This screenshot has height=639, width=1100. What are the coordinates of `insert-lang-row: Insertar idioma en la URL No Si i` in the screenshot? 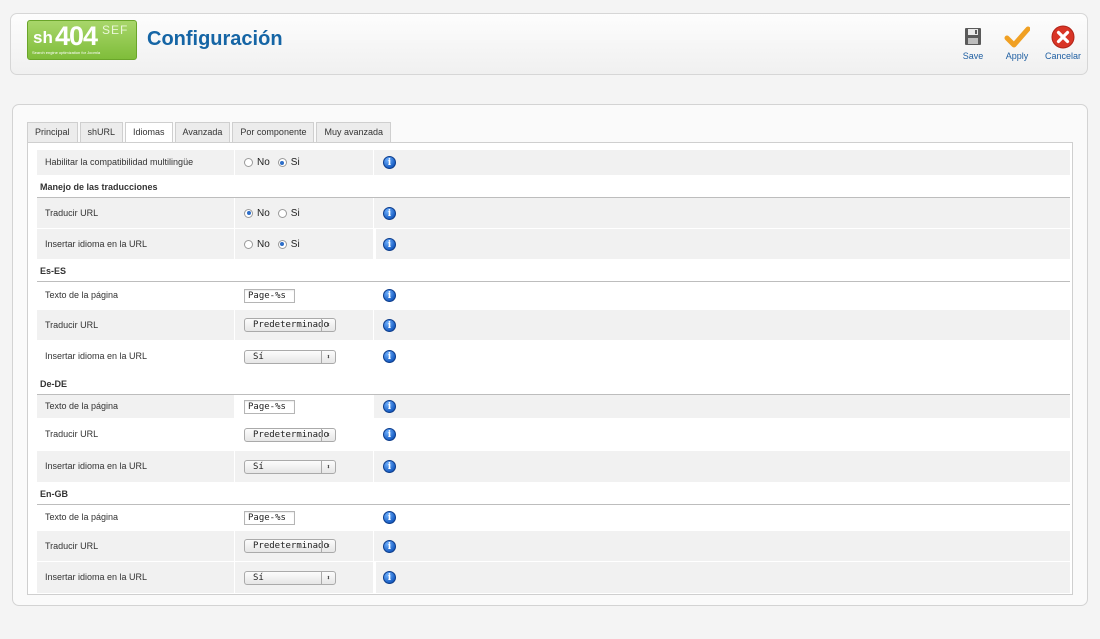 It's located at (553, 244).